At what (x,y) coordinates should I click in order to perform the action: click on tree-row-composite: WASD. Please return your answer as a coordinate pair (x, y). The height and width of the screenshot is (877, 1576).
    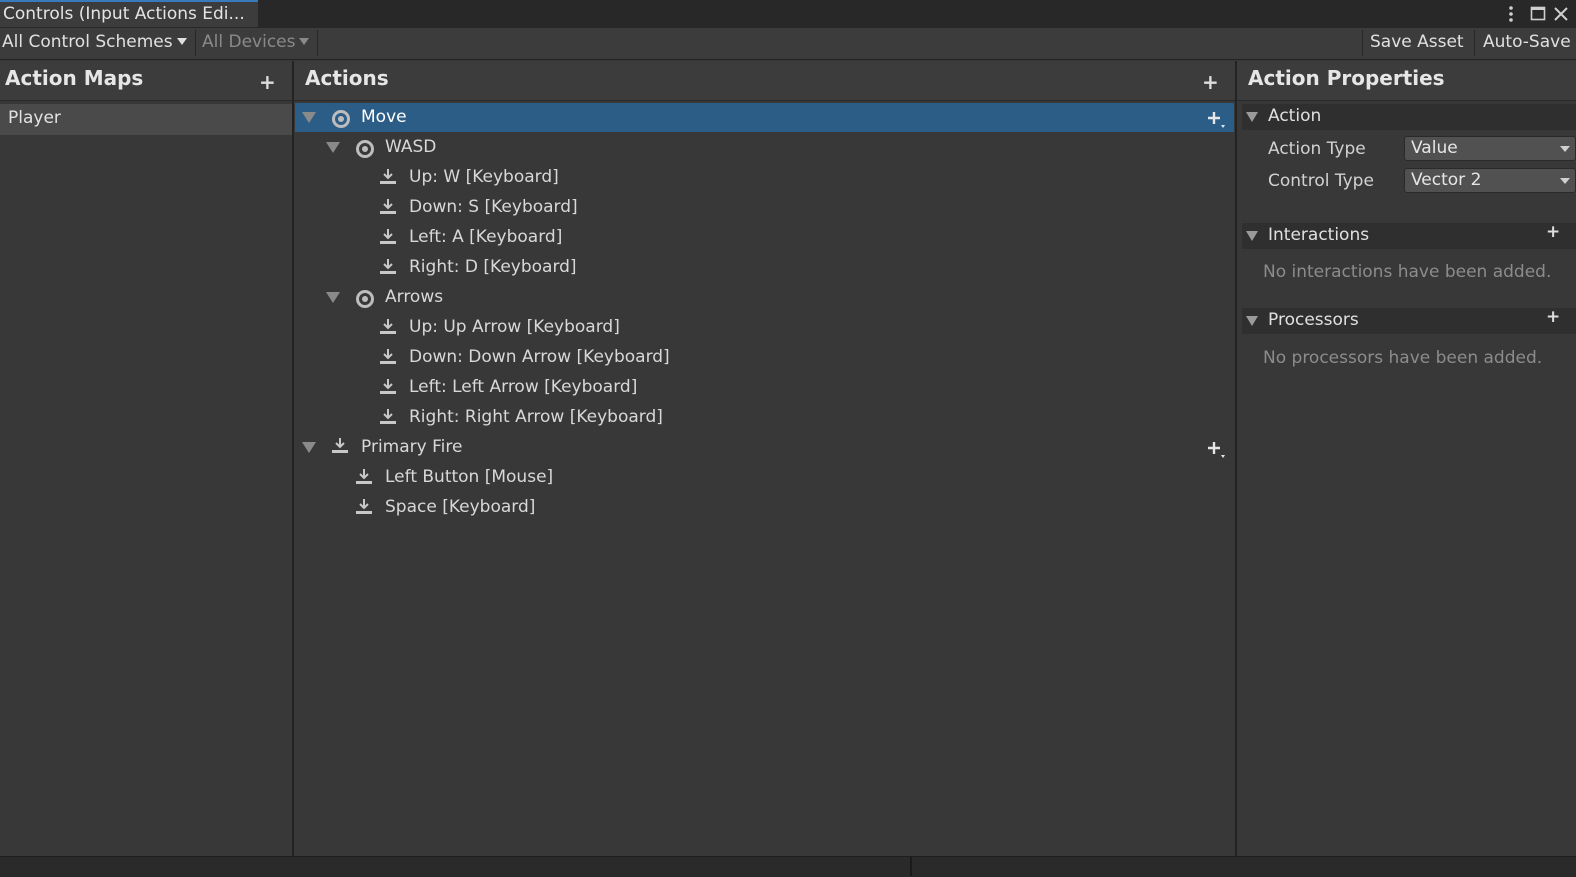
    Looking at the image, I should click on (764, 147).